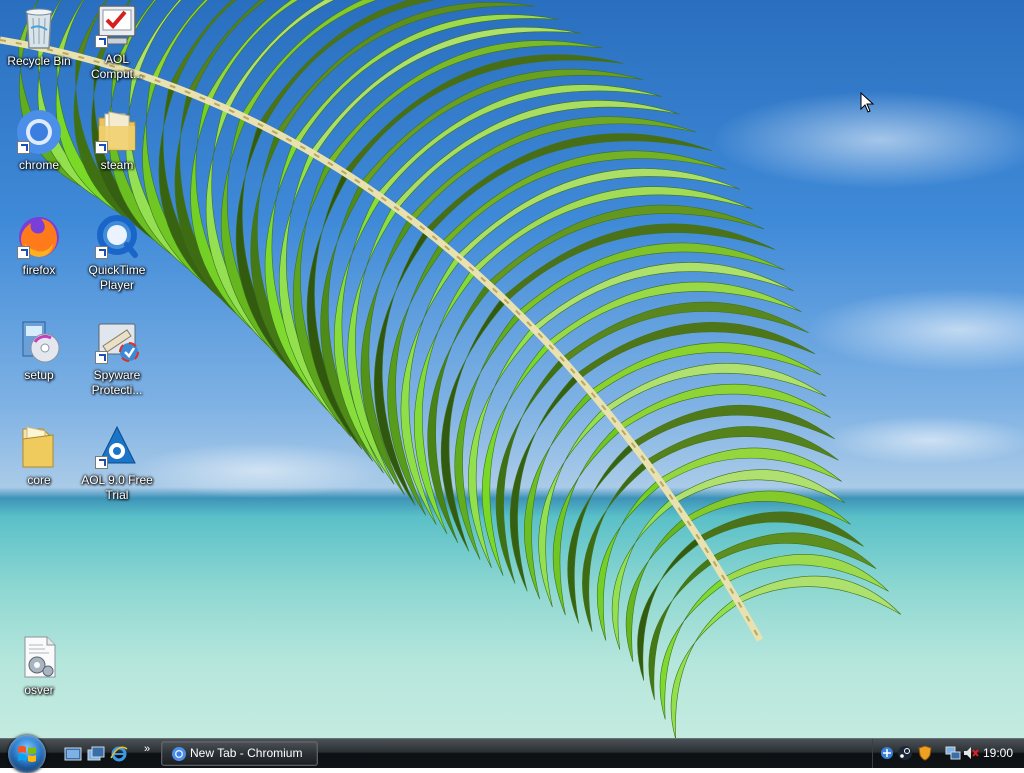 The image size is (1024, 773). Describe the element at coordinates (96, 754) in the screenshot. I see `switch-windows-icon` at that location.